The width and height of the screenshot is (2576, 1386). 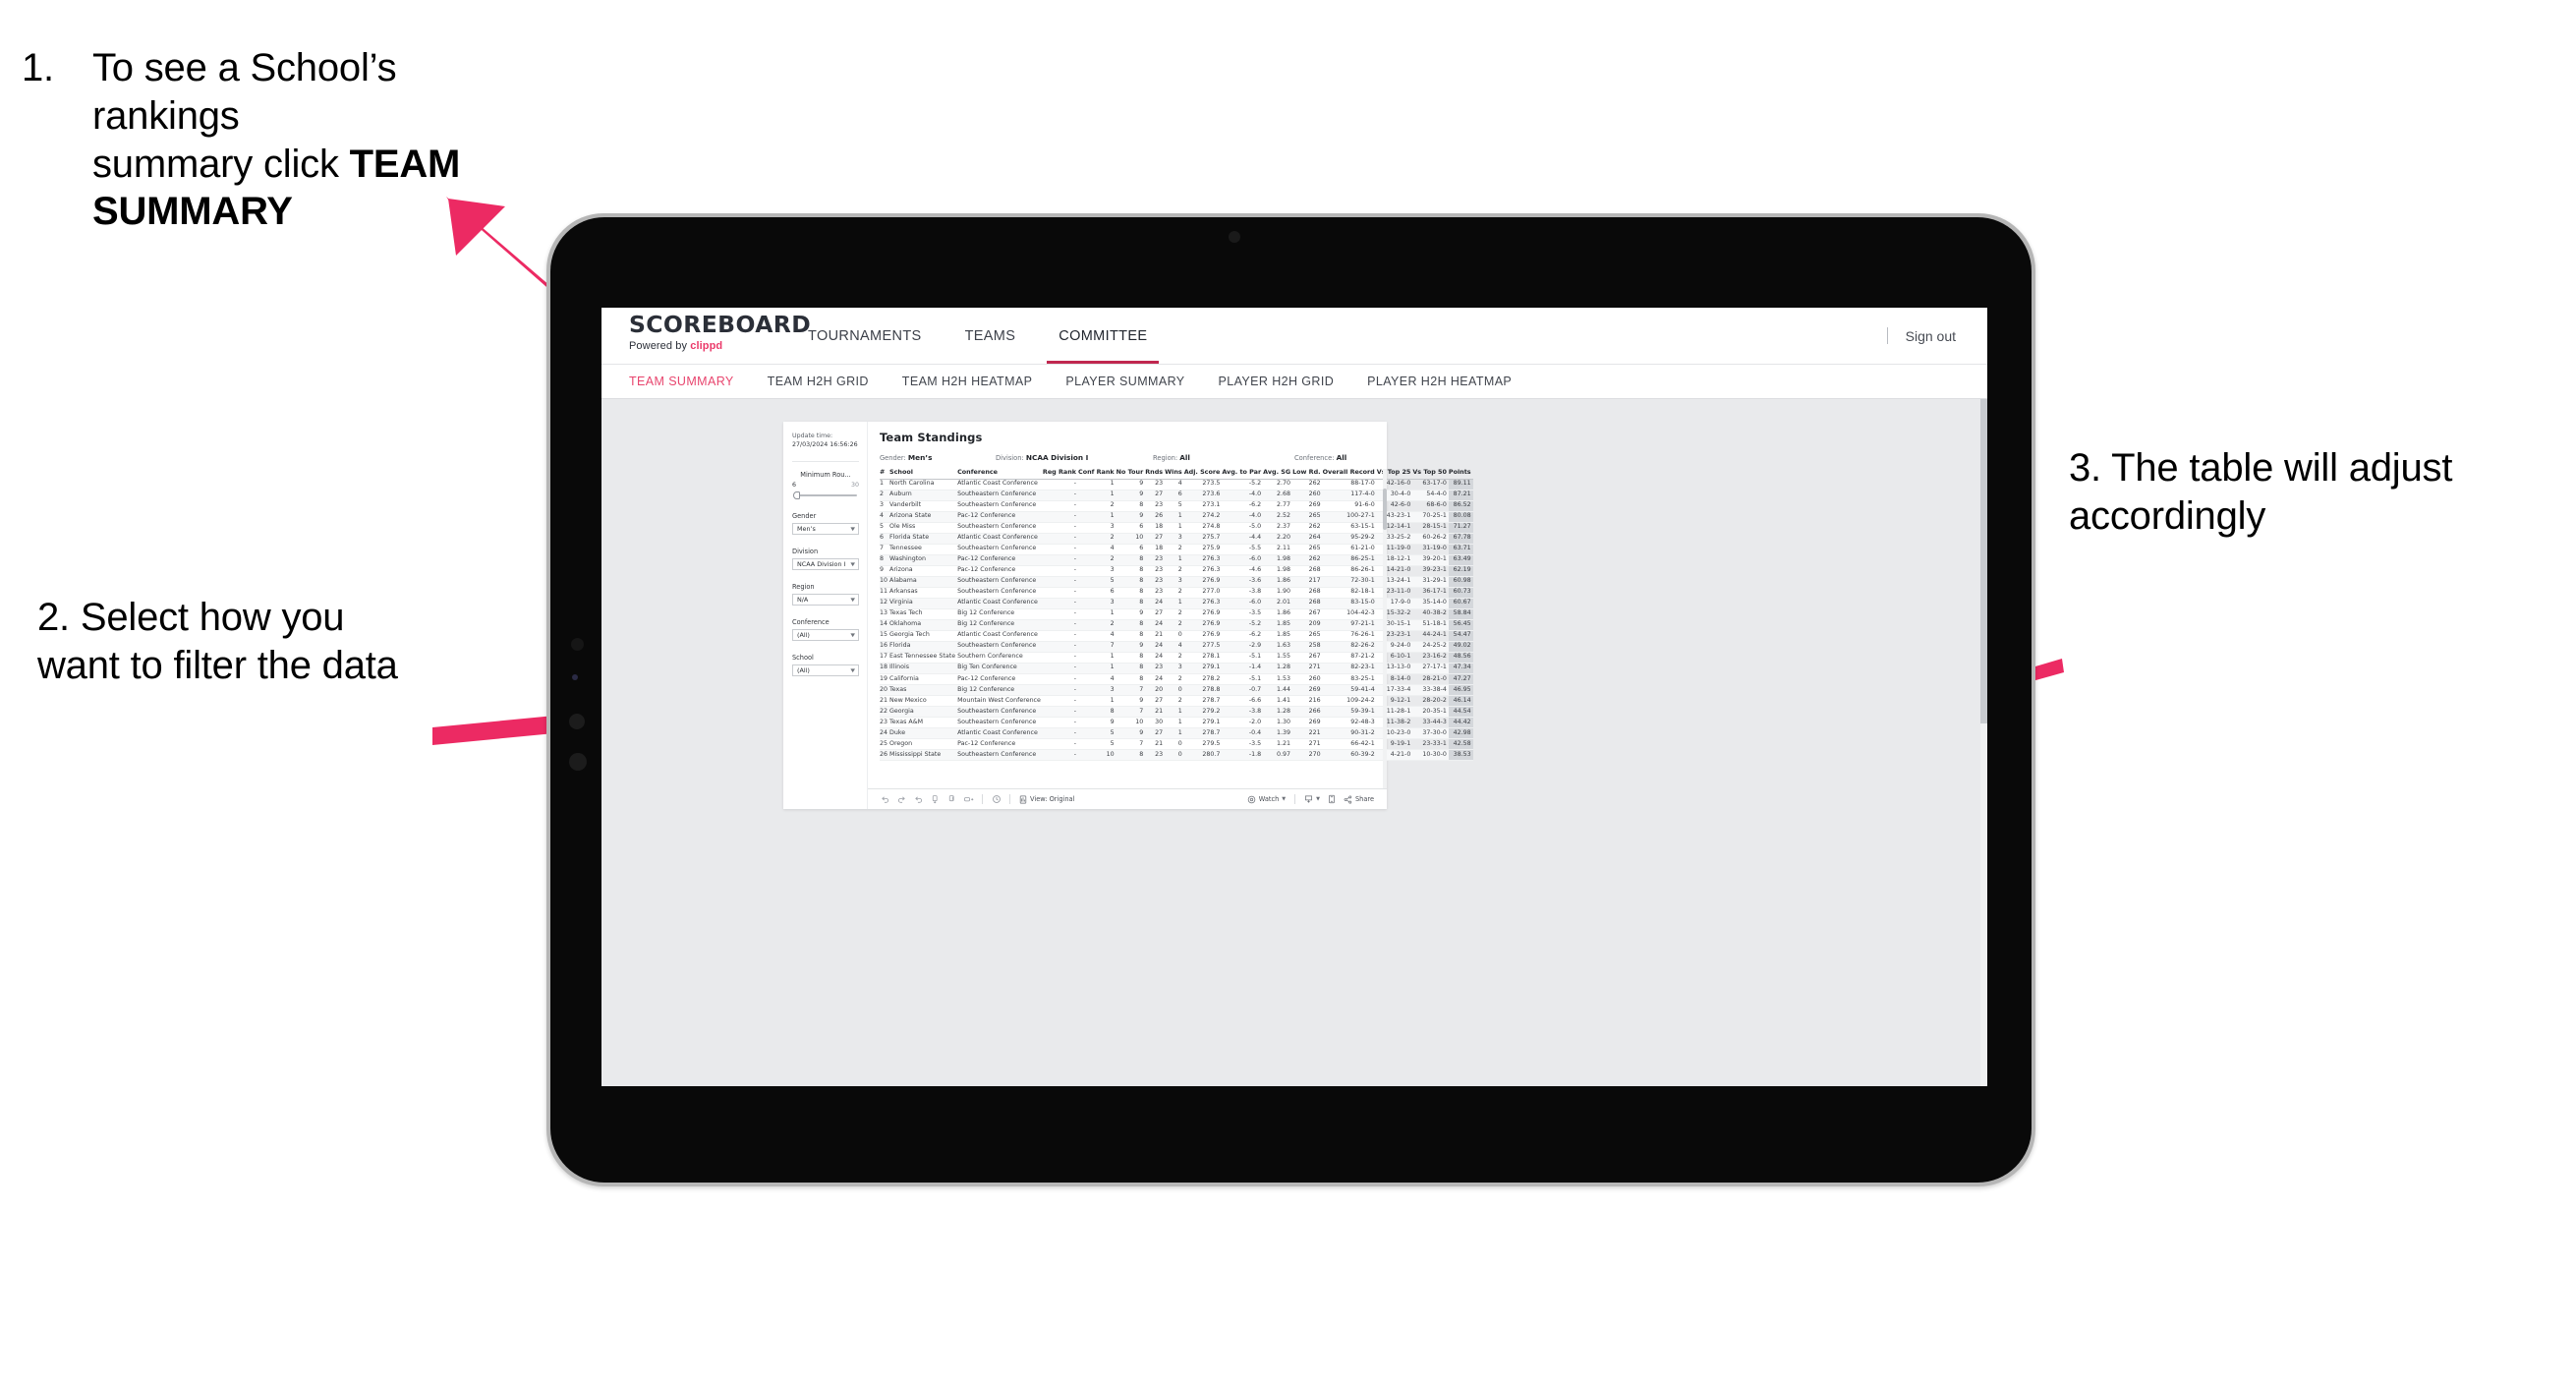 What do you see at coordinates (1103, 336) in the screenshot?
I see `nav-item-committee: COMMITTEE` at bounding box center [1103, 336].